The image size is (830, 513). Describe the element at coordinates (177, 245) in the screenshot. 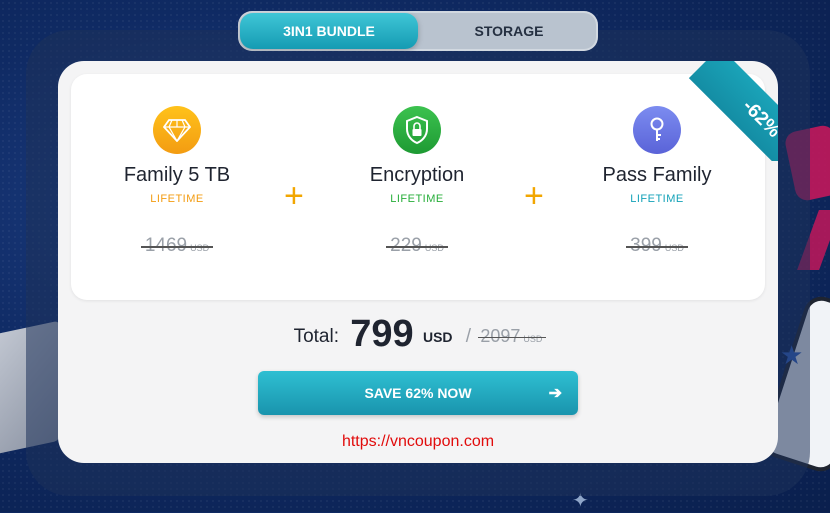

I see `product-price: 1469 USD` at that location.